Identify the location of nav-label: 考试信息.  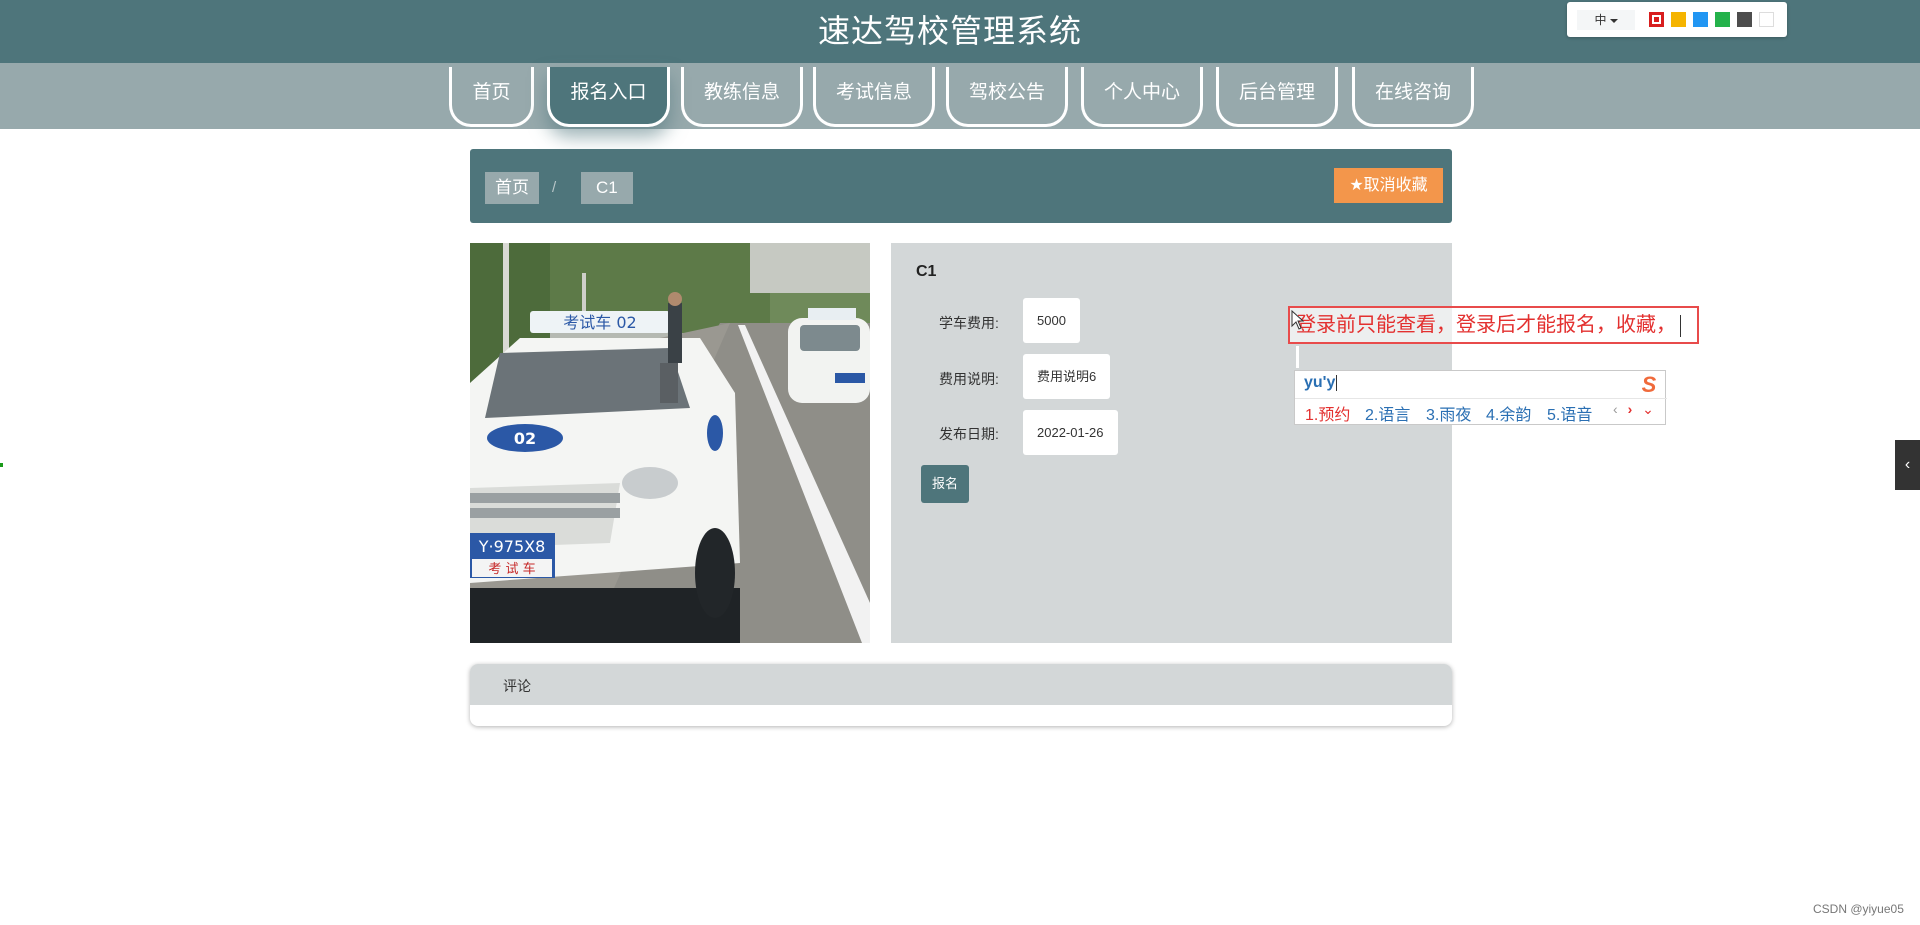
(873, 92).